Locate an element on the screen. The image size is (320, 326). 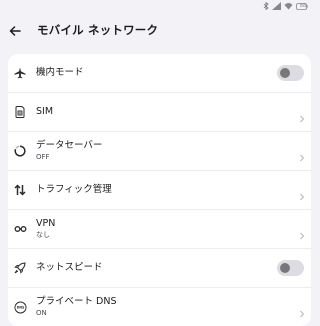
traffic-management-row: トラフィック管理 is located at coordinates (159, 190).